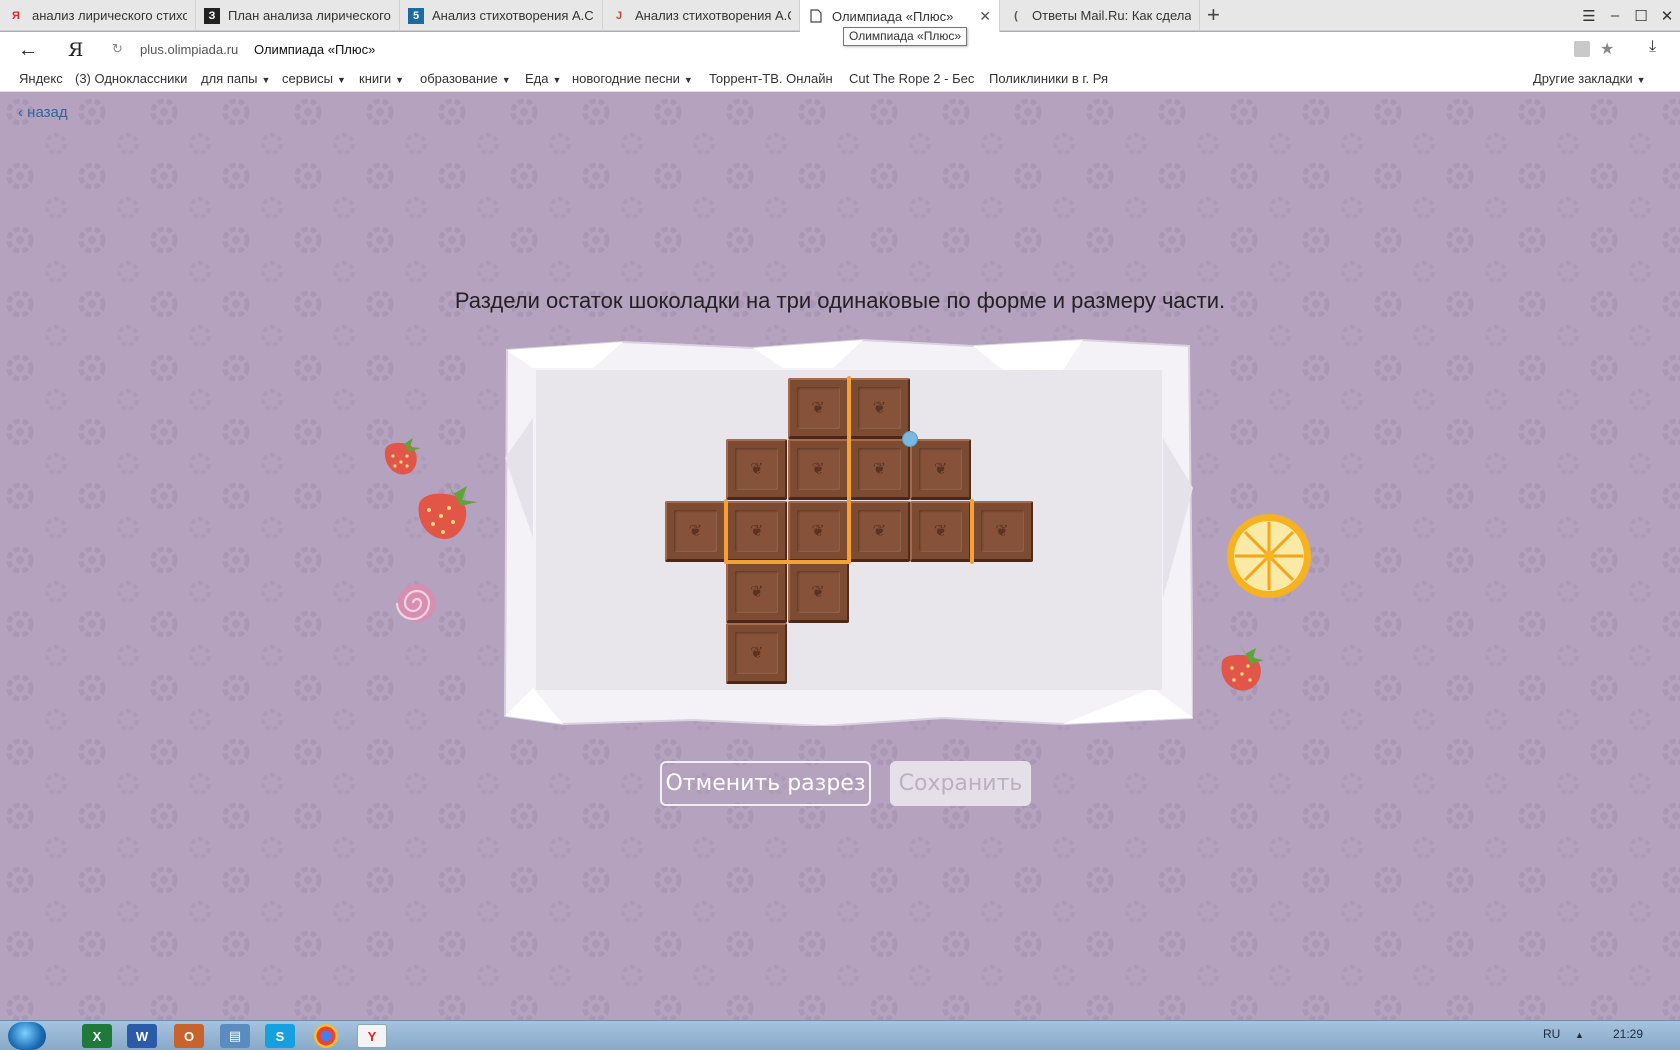 This screenshot has width=1680, height=1050. Describe the element at coordinates (1589, 16) in the screenshot. I see `menu-icon: ☰` at that location.